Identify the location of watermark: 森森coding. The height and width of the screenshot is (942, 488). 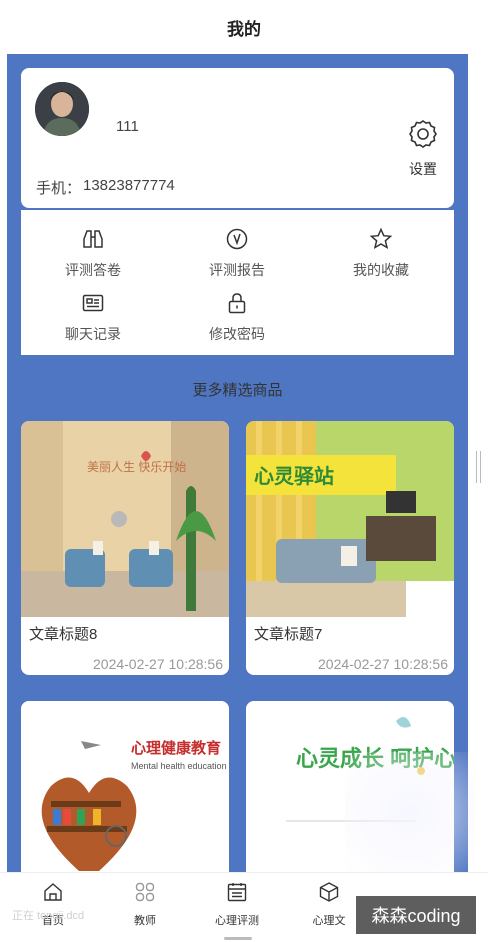
(416, 915).